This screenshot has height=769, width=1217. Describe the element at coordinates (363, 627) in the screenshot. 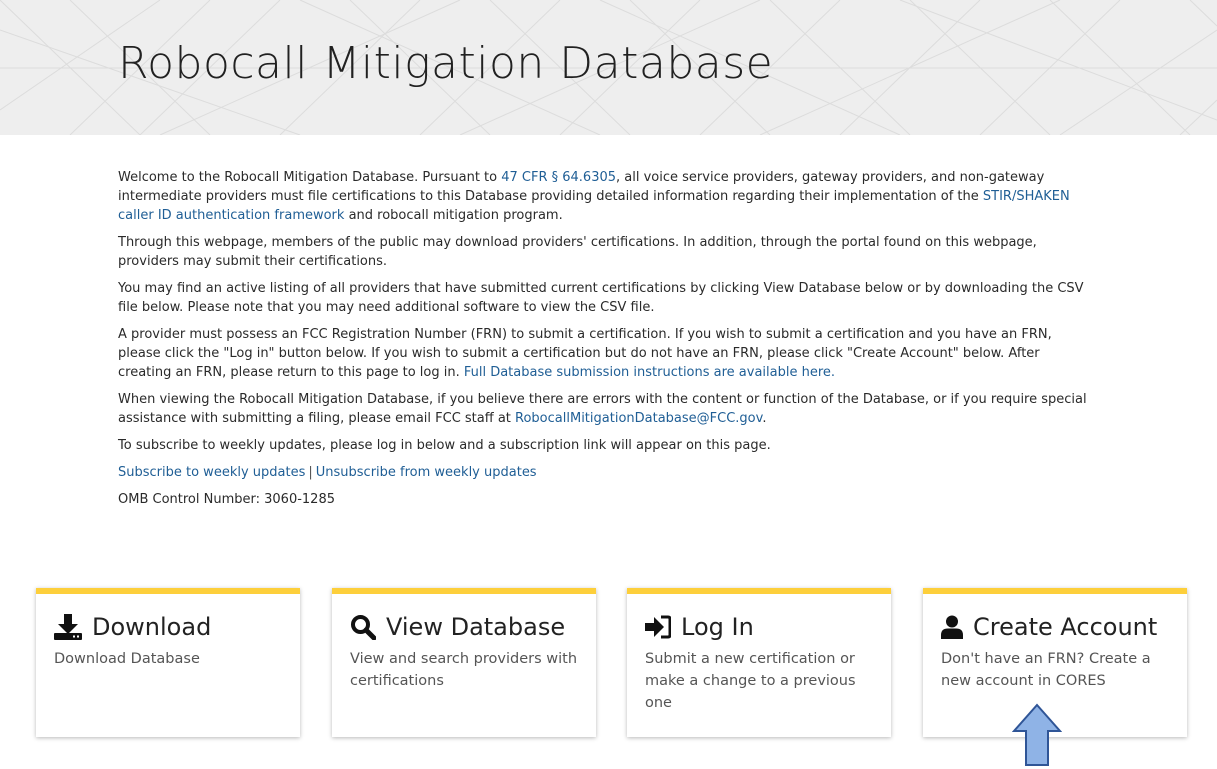

I see `search-icon` at that location.